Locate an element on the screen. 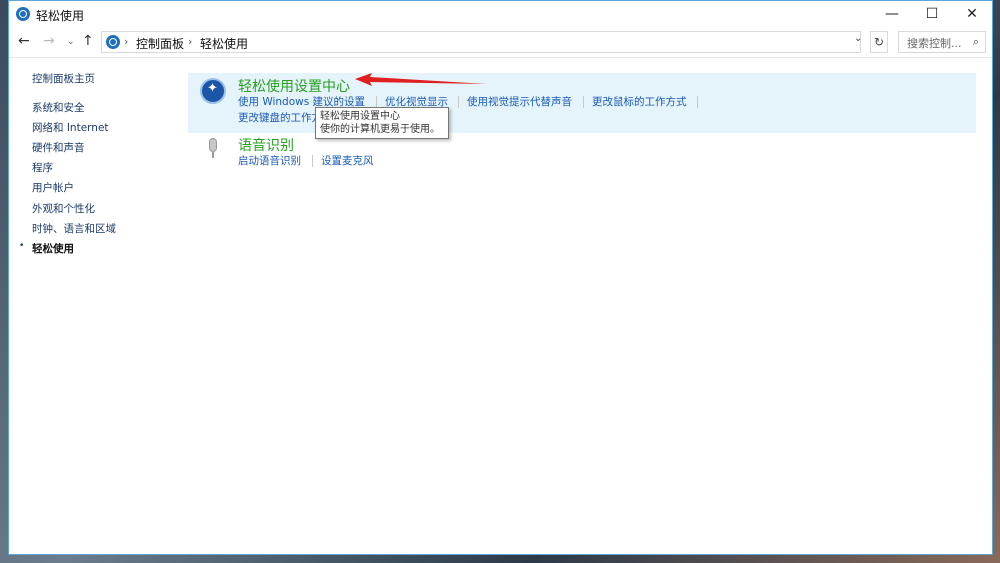 The height and width of the screenshot is (563, 1000). maximize-button: ☐ is located at coordinates (932, 14).